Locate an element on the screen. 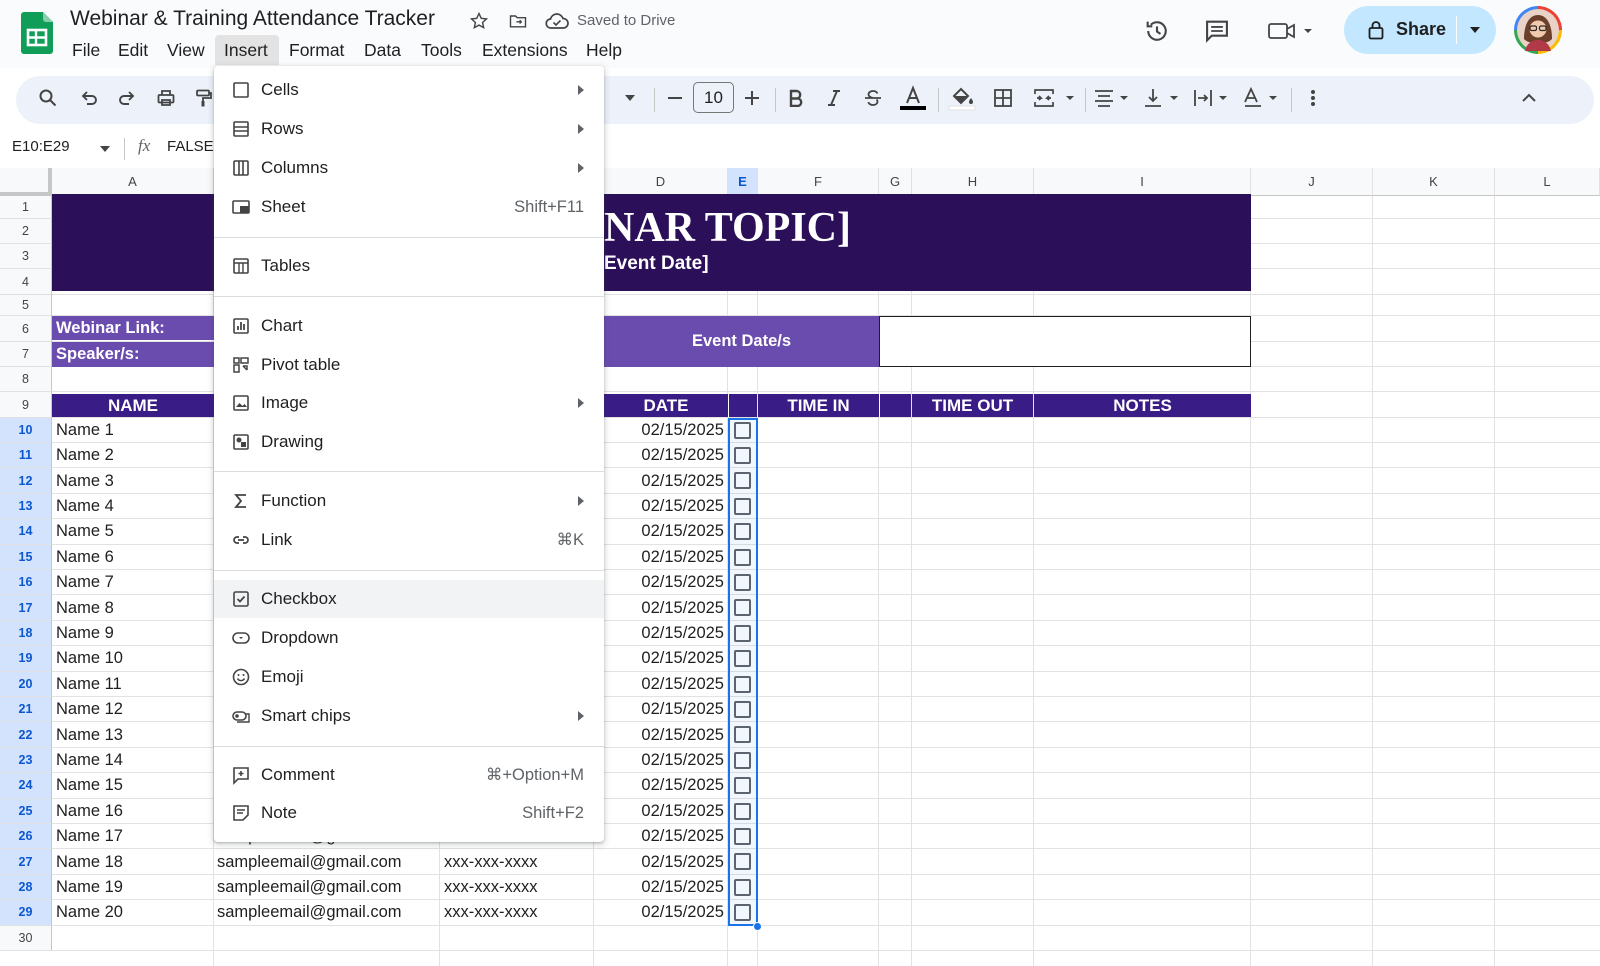 The image size is (1600, 966). menu-item-tables: Tables is located at coordinates (409, 266).